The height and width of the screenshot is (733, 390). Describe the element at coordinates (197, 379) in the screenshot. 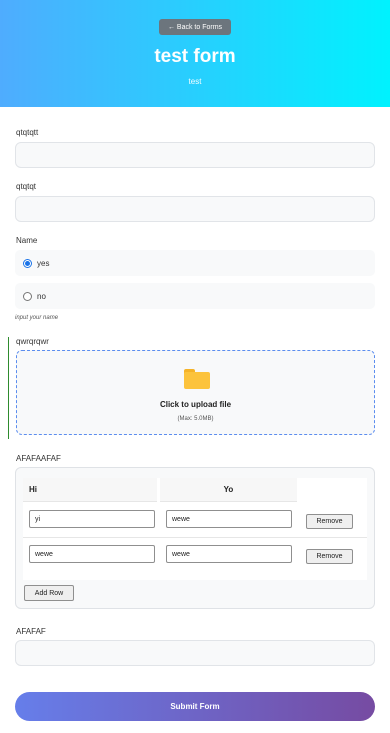

I see `folder-icon` at that location.